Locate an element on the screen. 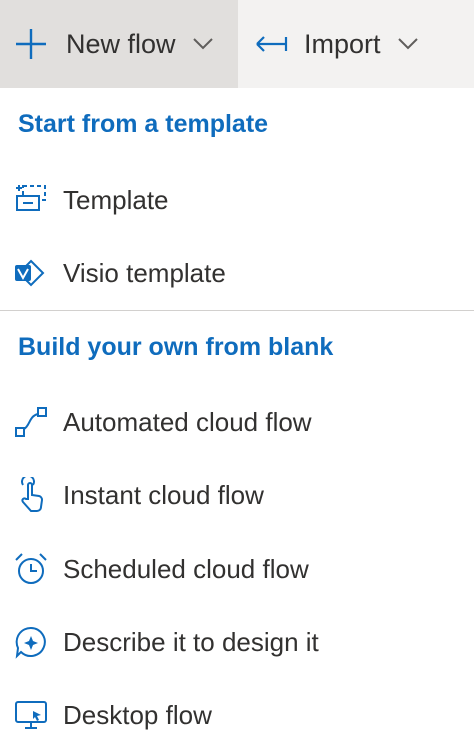  import-button: Import is located at coordinates (356, 44).